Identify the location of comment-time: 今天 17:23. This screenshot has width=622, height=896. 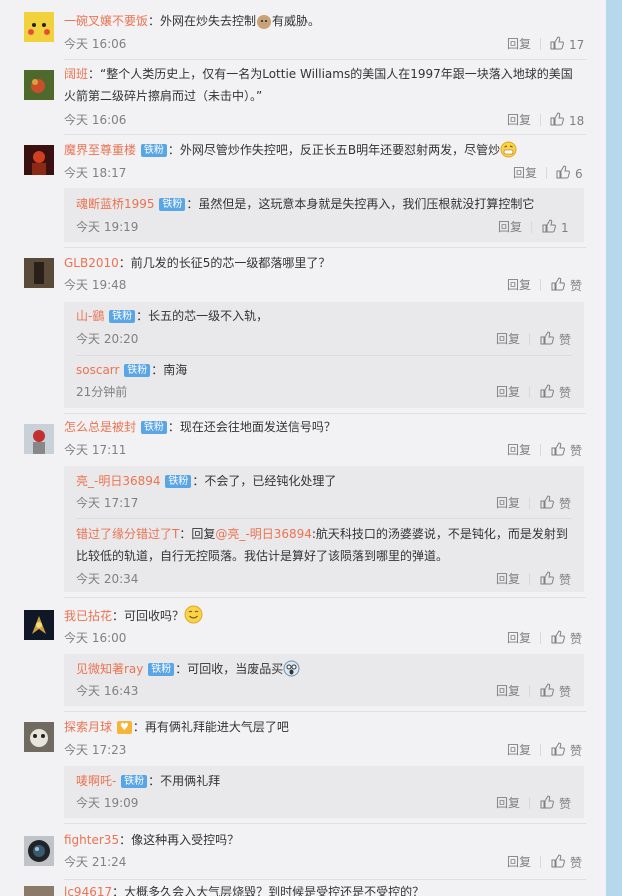
(95, 750).